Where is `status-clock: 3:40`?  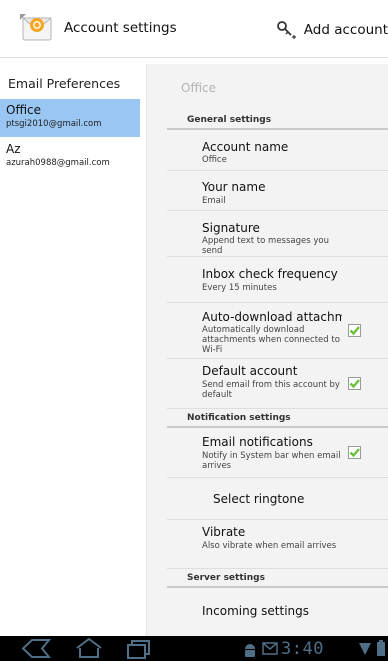 status-clock: 3:40 is located at coordinates (302, 649).